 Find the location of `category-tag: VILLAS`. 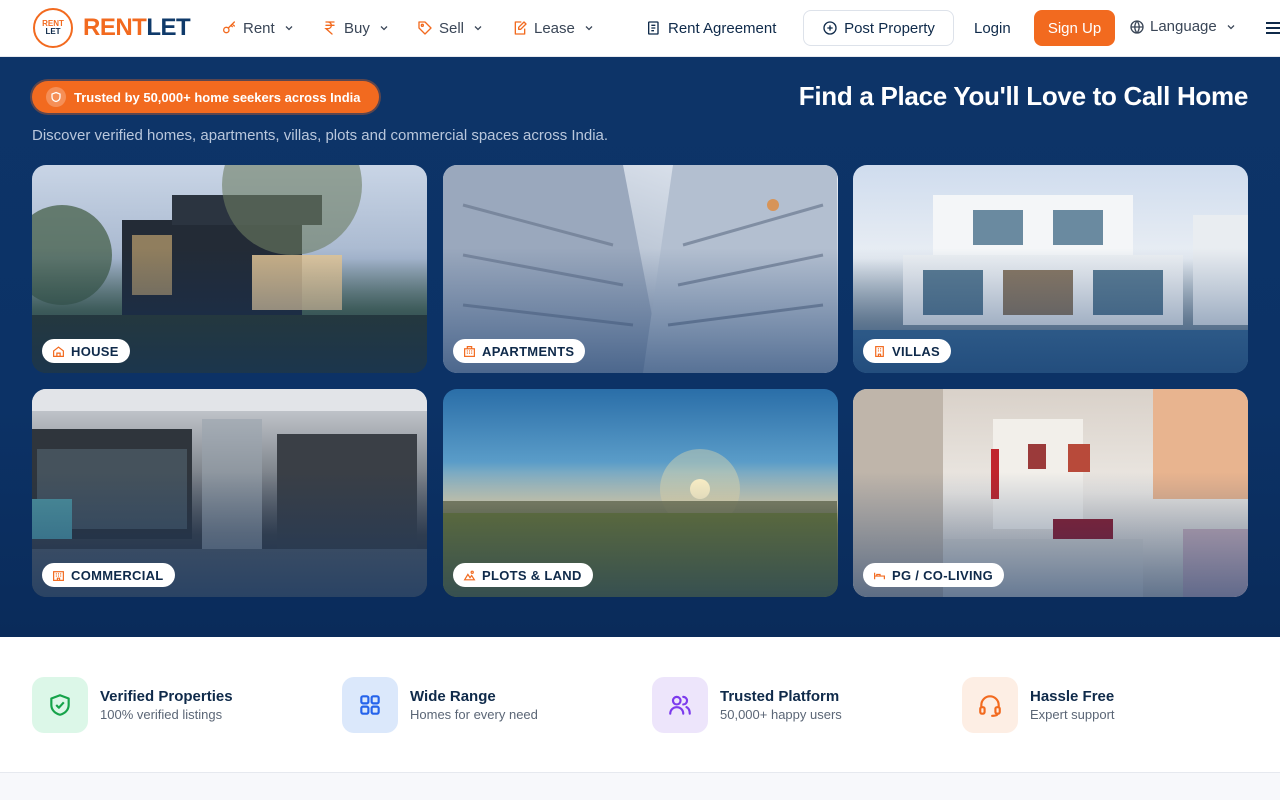

category-tag: VILLAS is located at coordinates (907, 351).